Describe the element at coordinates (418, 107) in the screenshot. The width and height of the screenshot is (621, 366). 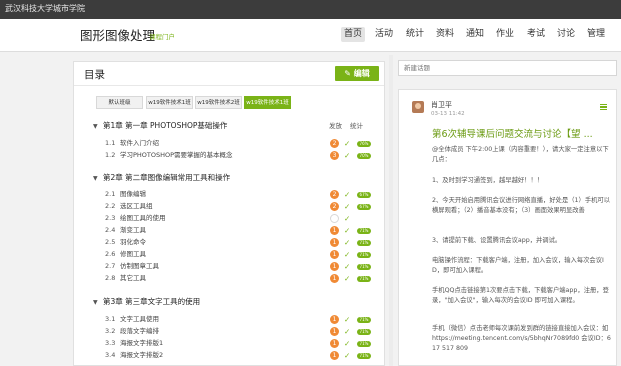
I see `avatar` at that location.